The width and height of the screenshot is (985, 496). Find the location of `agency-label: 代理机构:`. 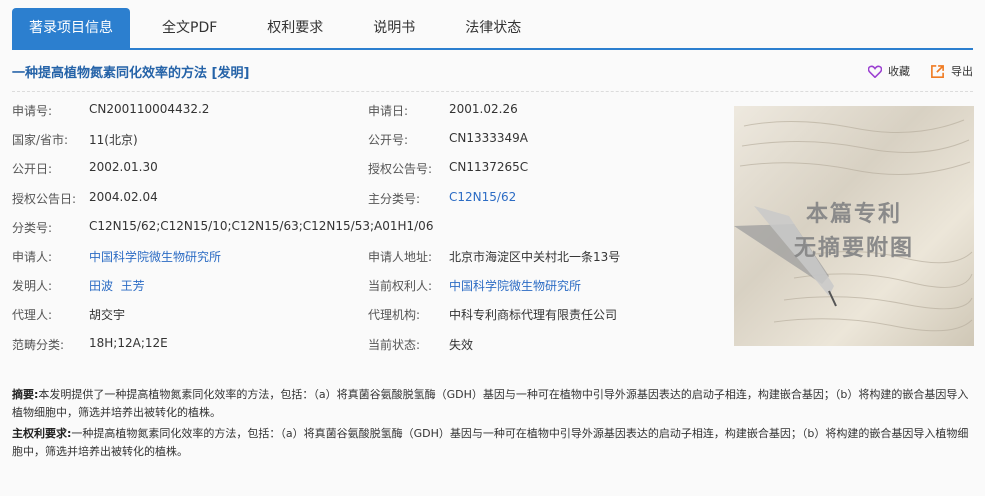

agency-label: 代理机构: is located at coordinates (394, 315).